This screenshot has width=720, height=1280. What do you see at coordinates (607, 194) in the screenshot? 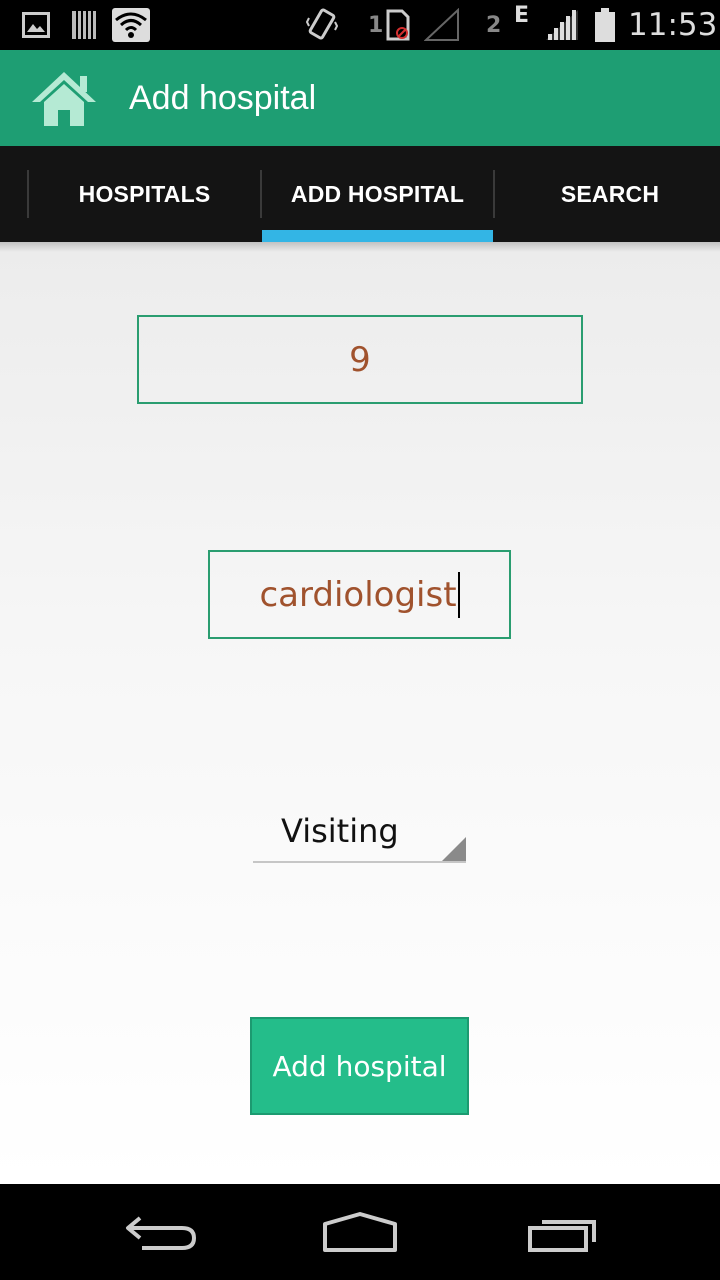
I see `tab-search: SEARCH` at bounding box center [607, 194].